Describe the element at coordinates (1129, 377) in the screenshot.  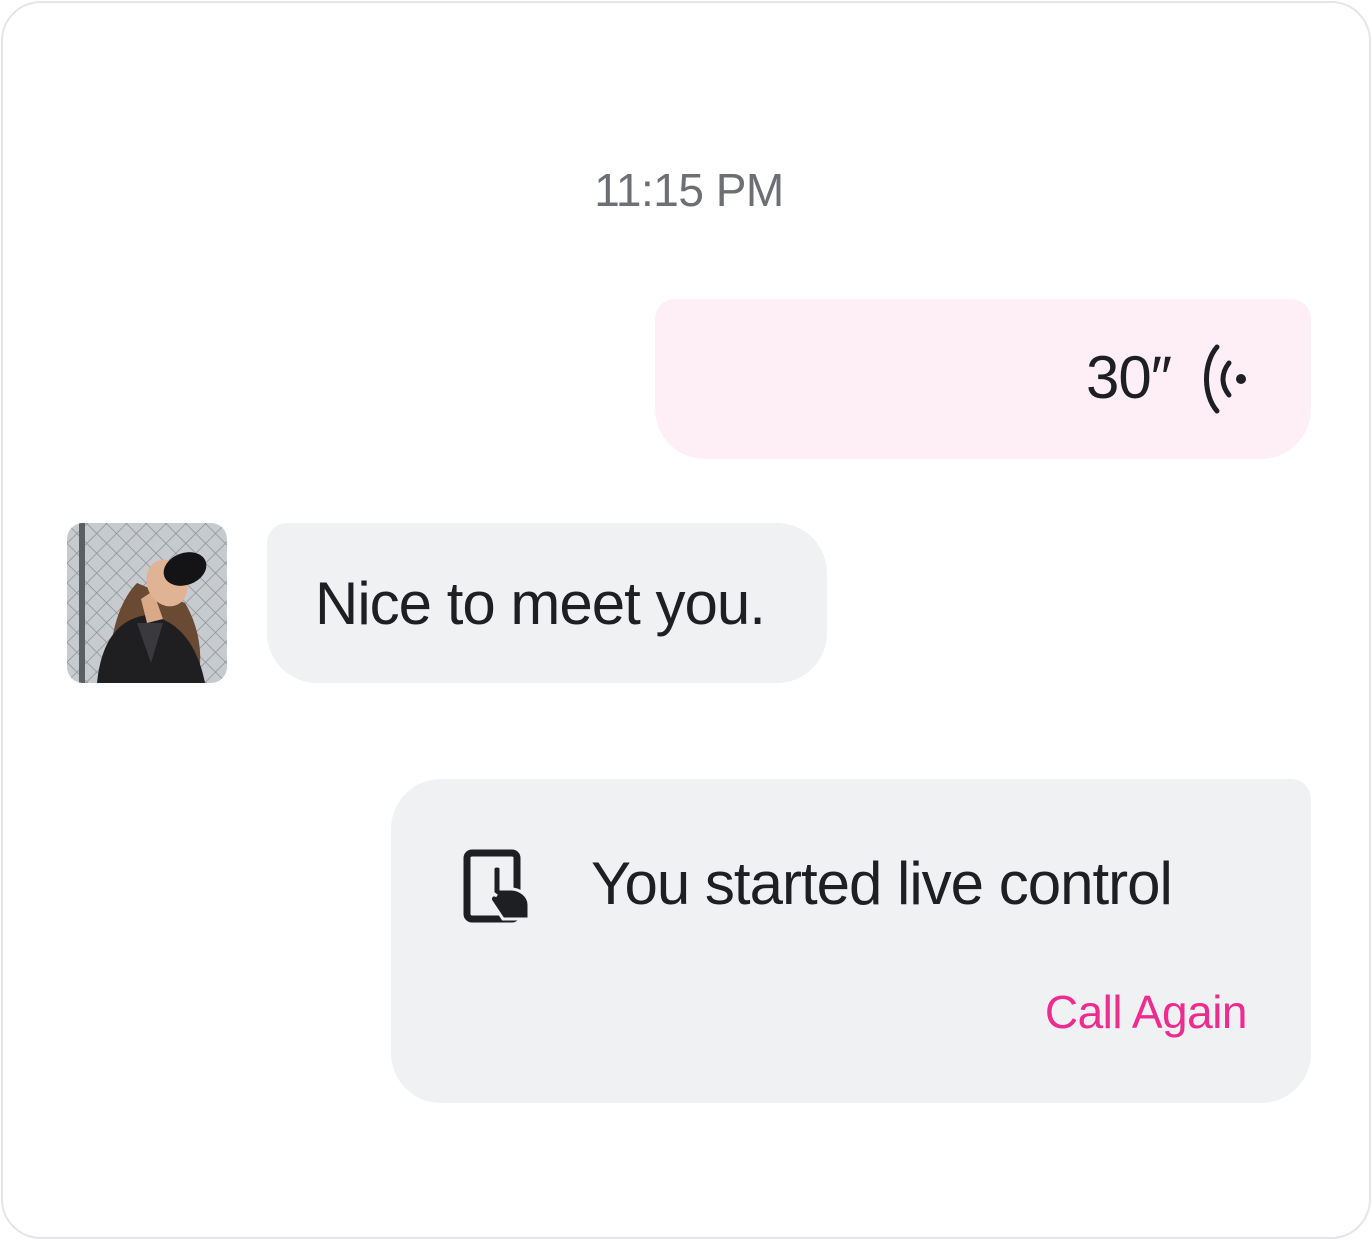
I see `voice-duration: 30″` at that location.